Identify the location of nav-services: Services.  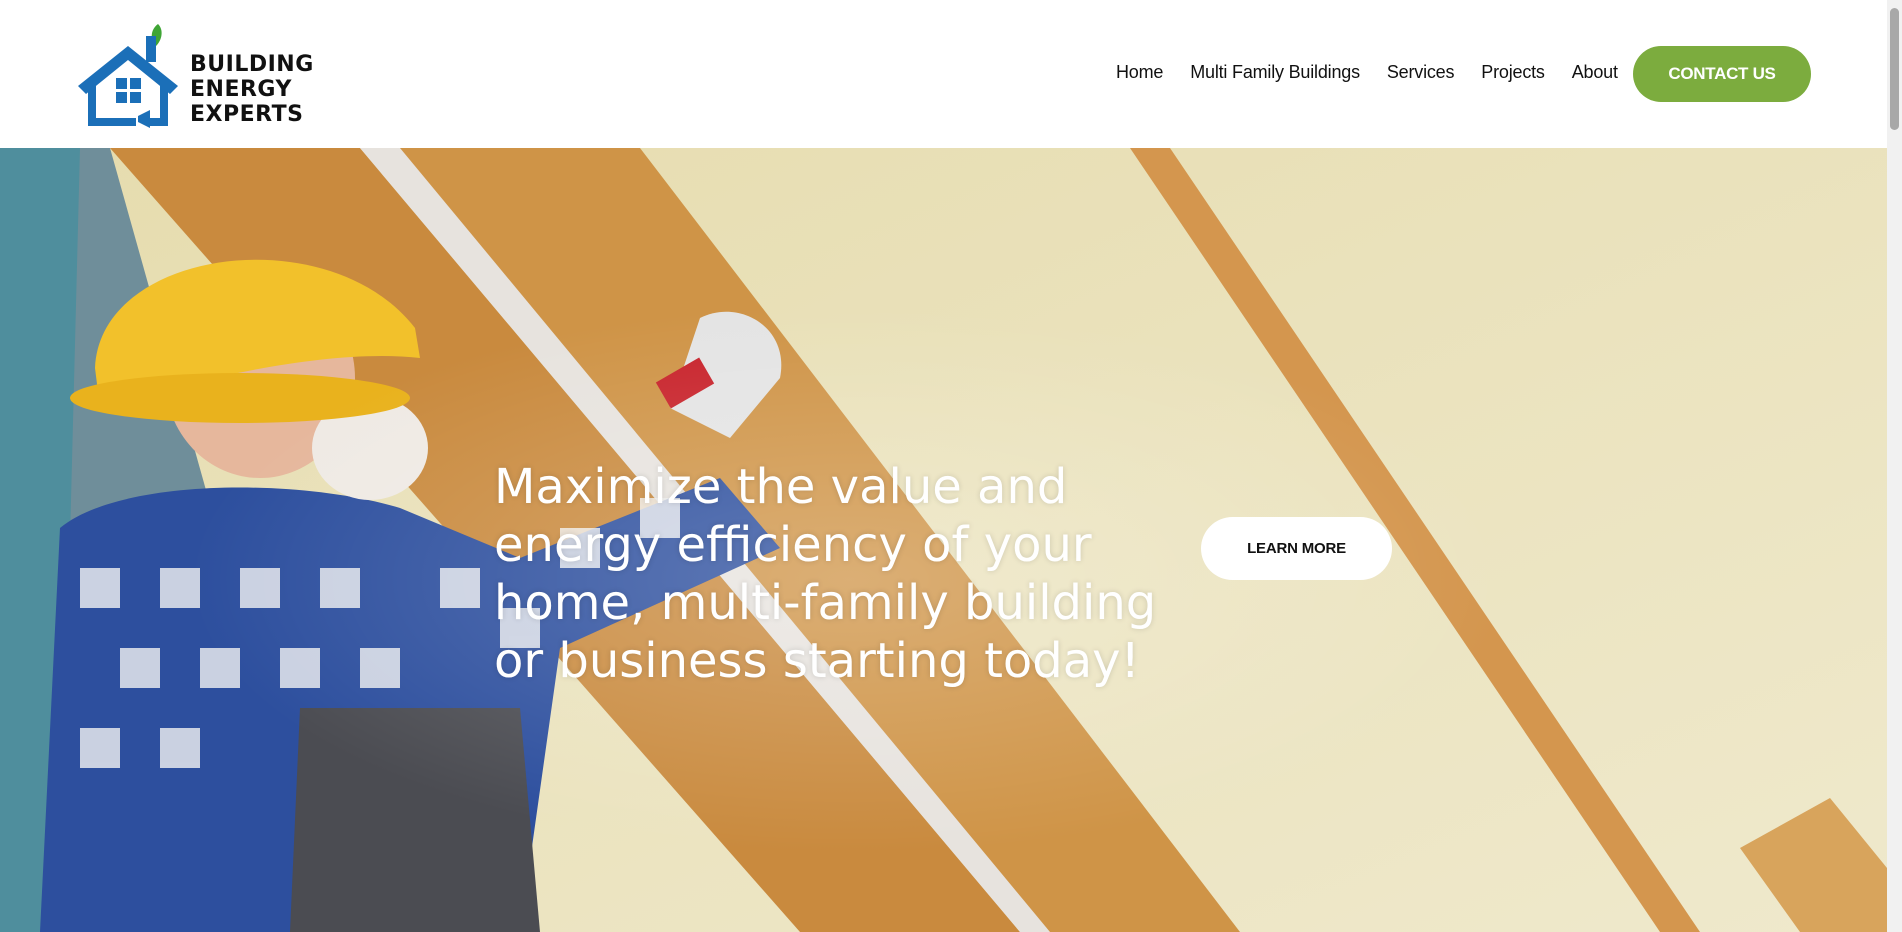
(1421, 72).